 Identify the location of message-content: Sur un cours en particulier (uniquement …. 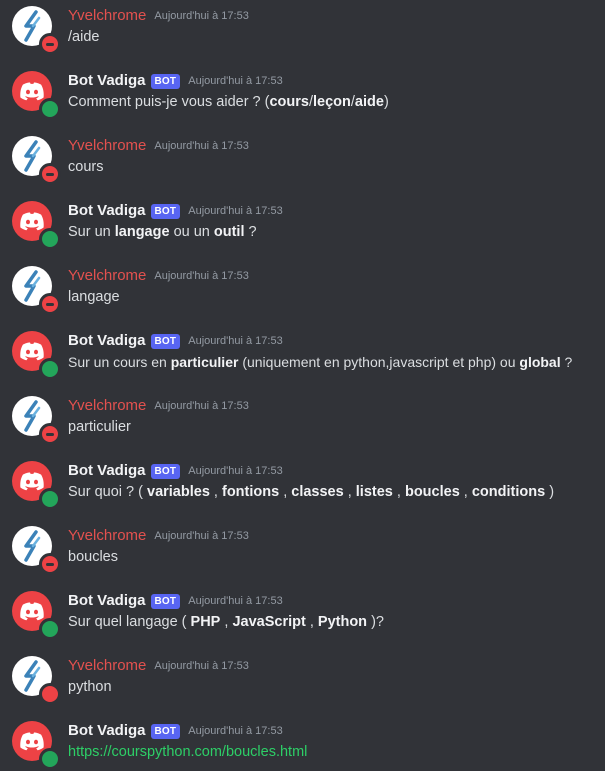
(320, 362).